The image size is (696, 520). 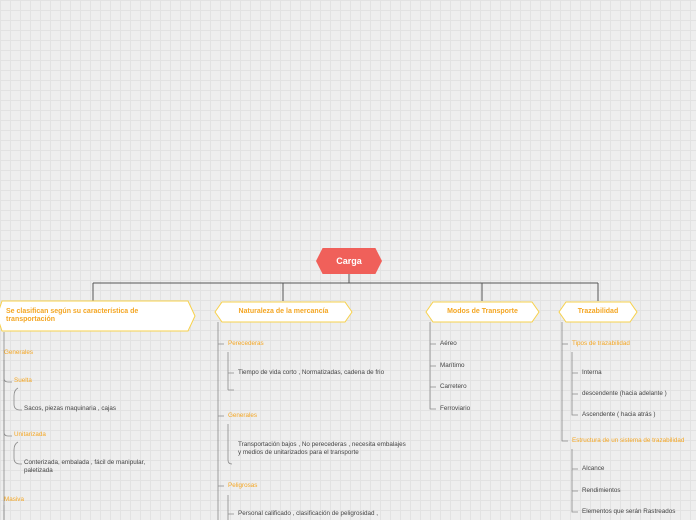 I want to click on topic-alcance: Alcance, so click(x=593, y=469).